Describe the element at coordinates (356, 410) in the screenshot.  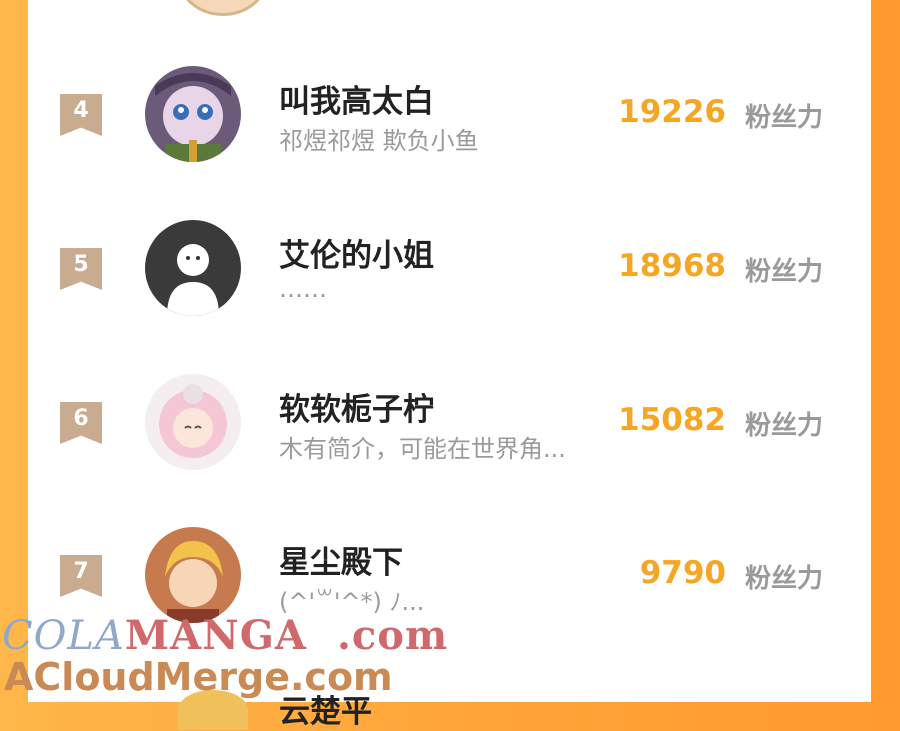
I see `user-name: 软软栀子柠` at that location.